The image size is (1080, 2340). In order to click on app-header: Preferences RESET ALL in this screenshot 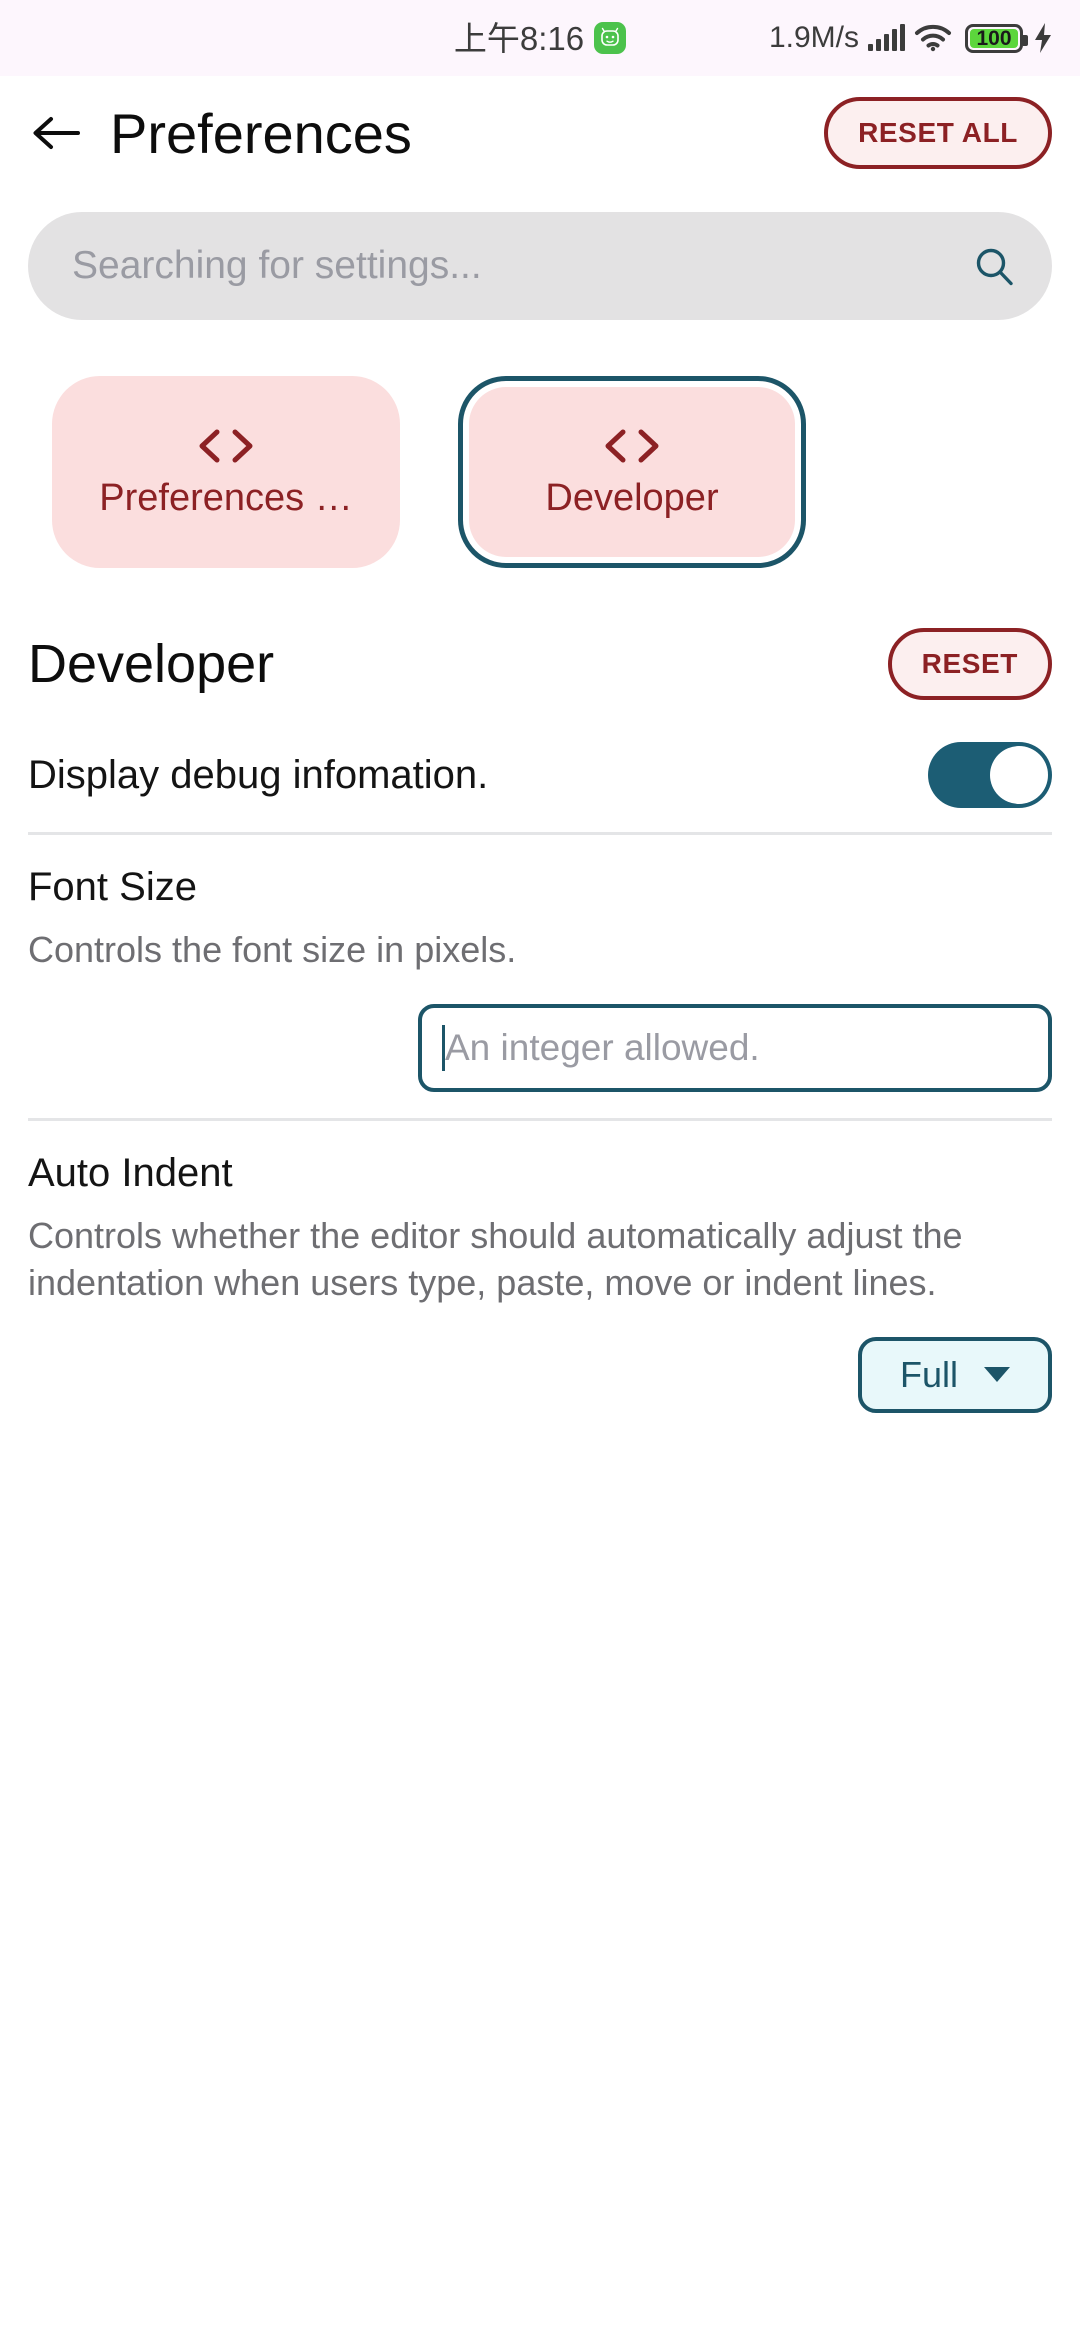, I will do `click(540, 133)`.